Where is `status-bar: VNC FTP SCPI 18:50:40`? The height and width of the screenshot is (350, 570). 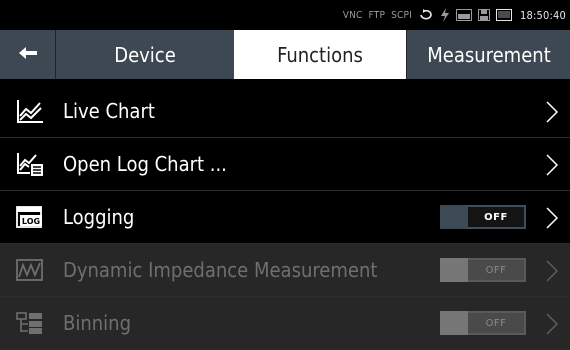 status-bar: VNC FTP SCPI 18:50:40 is located at coordinates (285, 15).